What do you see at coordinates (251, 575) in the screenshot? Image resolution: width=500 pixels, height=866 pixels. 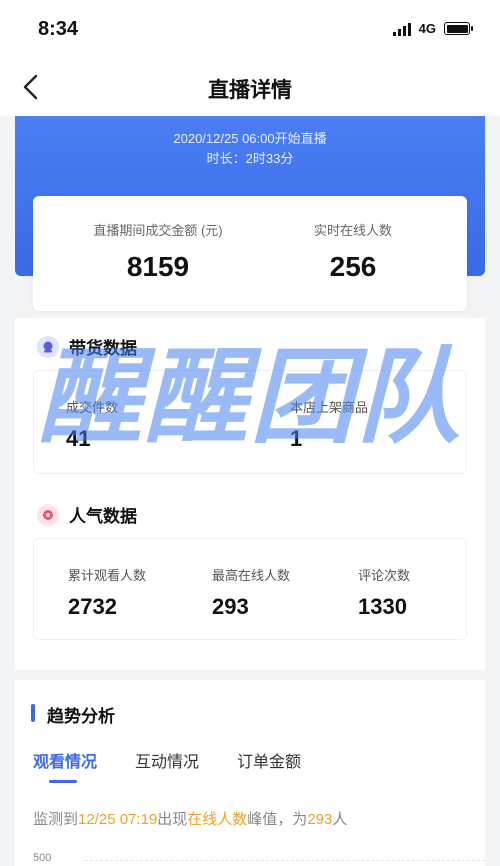 I see `peak-label: 最高在线人数` at bounding box center [251, 575].